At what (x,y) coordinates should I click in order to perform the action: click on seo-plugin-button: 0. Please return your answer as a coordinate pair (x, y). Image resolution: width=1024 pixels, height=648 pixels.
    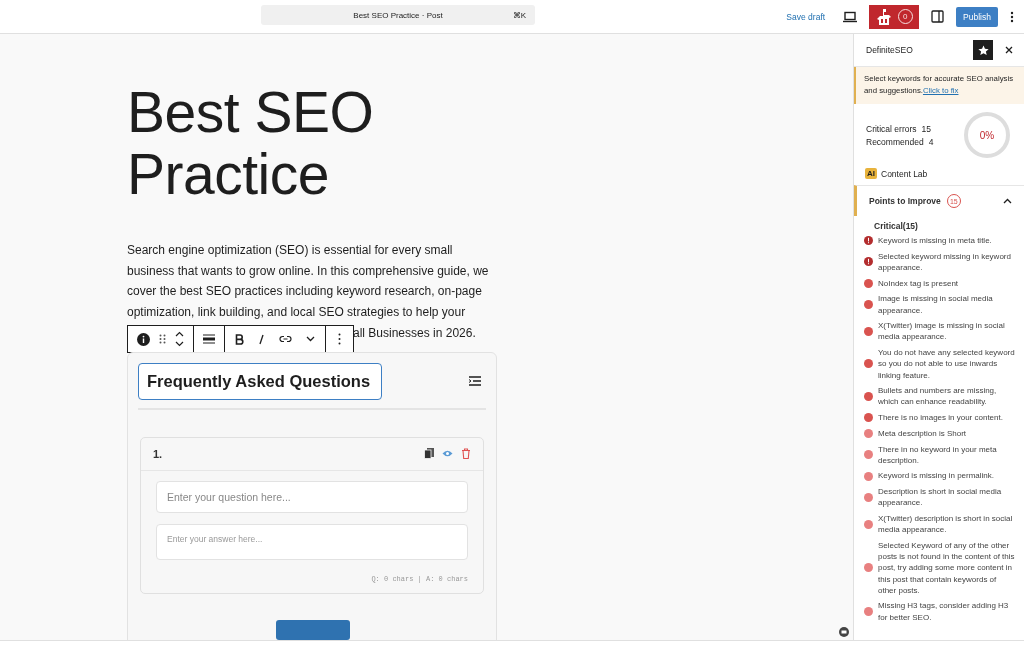
    Looking at the image, I should click on (894, 16).